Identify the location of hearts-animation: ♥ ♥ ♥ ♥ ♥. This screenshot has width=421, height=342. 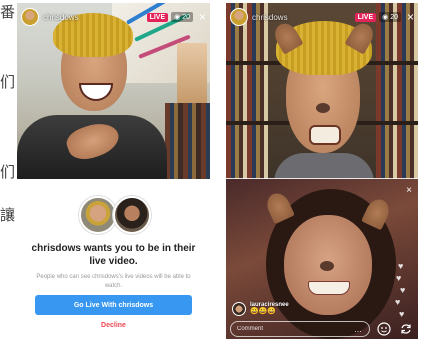
(402, 290).